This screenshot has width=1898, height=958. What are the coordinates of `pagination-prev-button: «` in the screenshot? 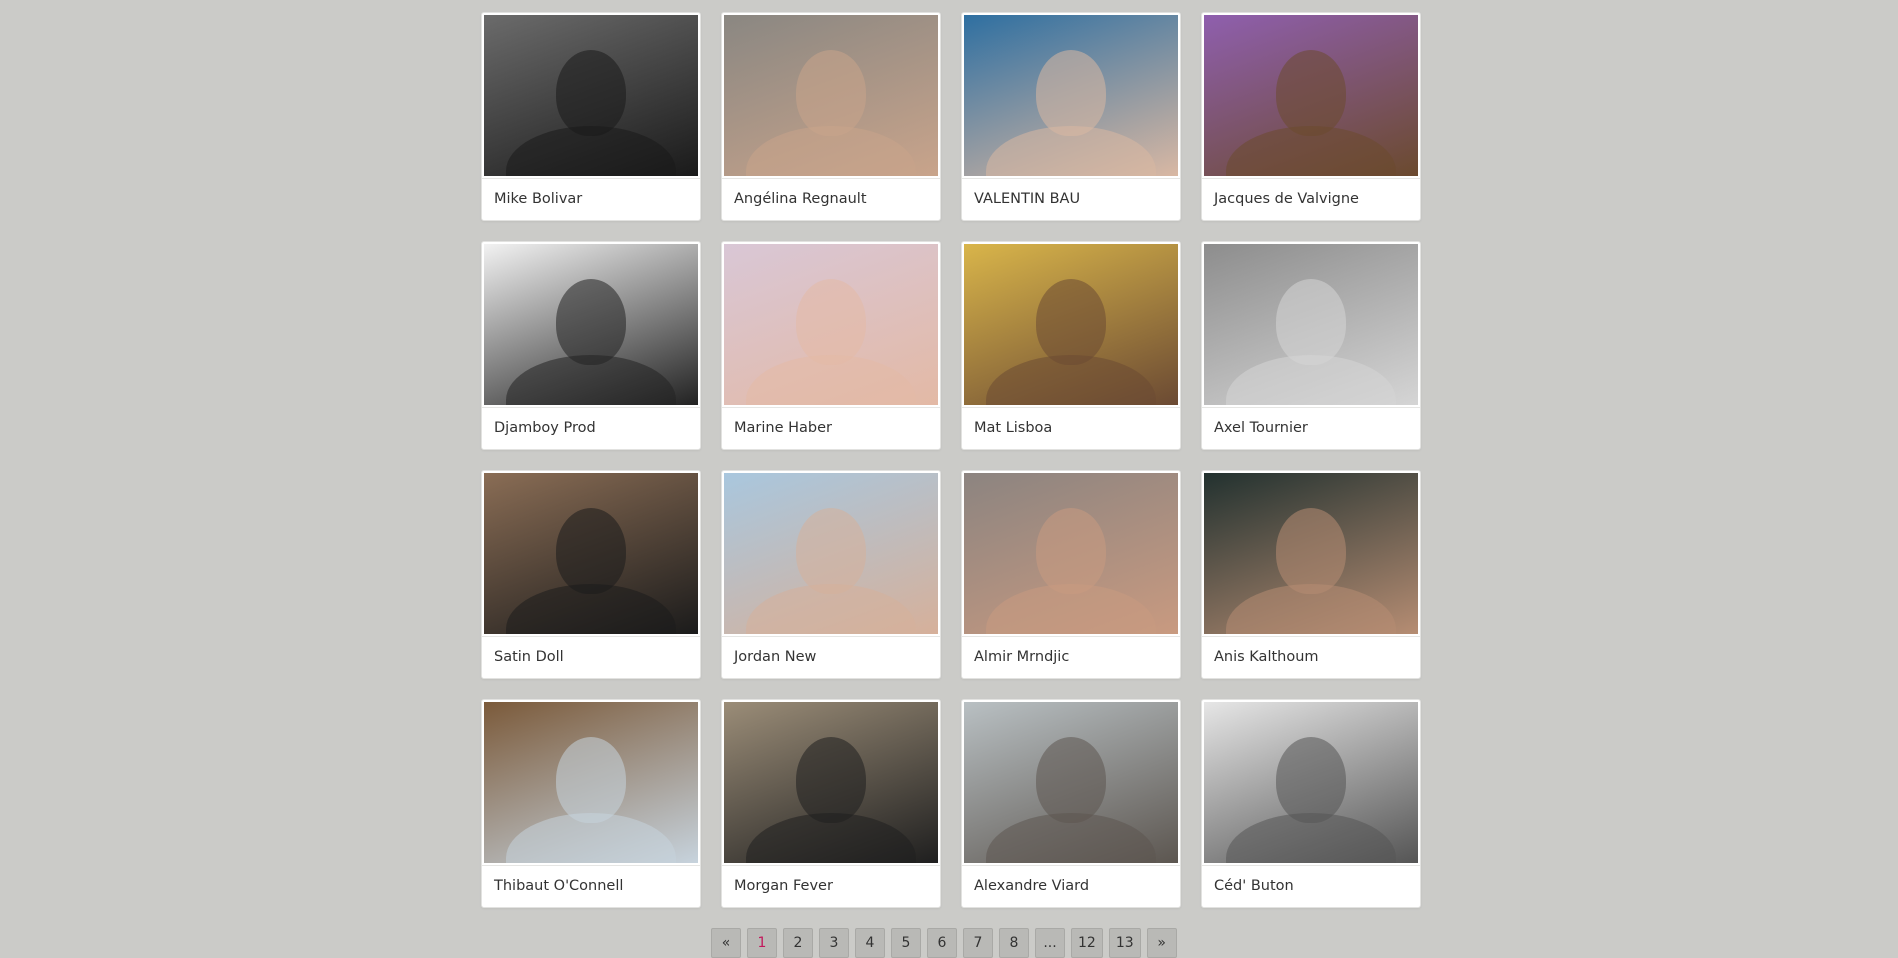 It's located at (726, 943).